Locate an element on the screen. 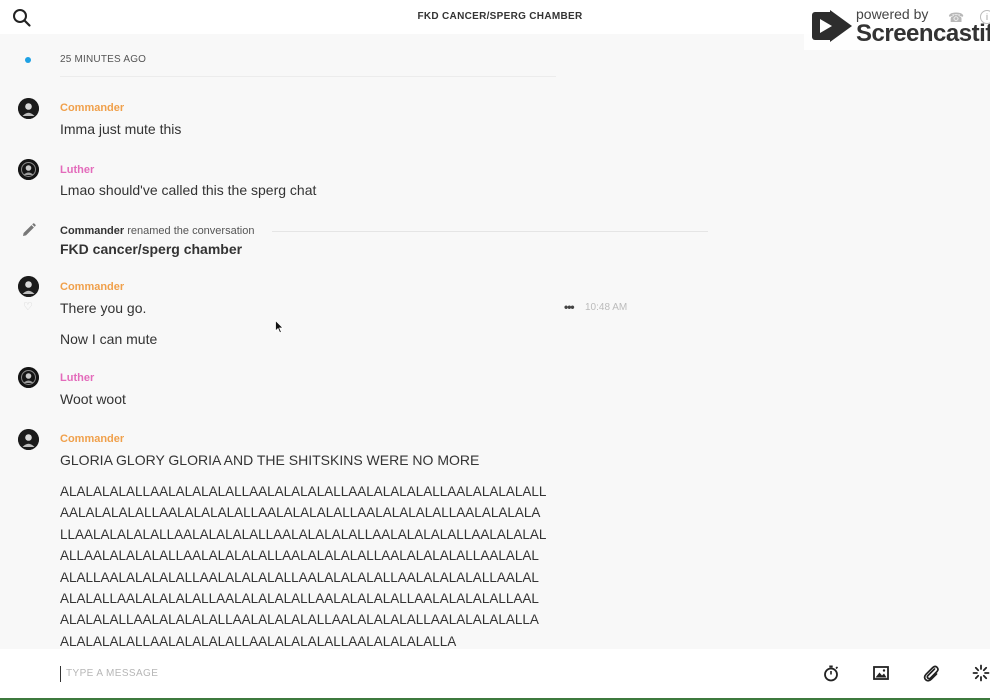 The height and width of the screenshot is (700, 990). phone-icon: ☎ is located at coordinates (956, 18).